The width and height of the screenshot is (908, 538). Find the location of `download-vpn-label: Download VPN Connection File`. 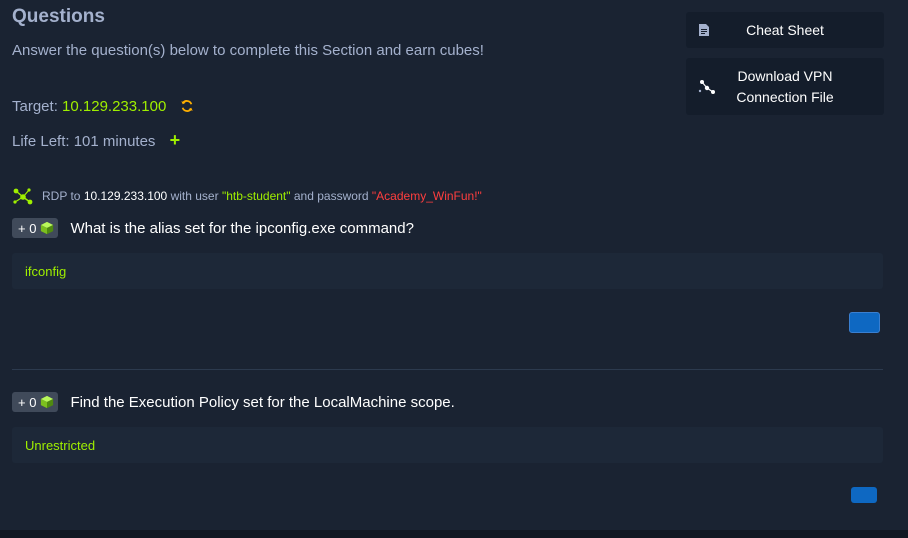

download-vpn-label: Download VPN Connection File is located at coordinates (785, 86).